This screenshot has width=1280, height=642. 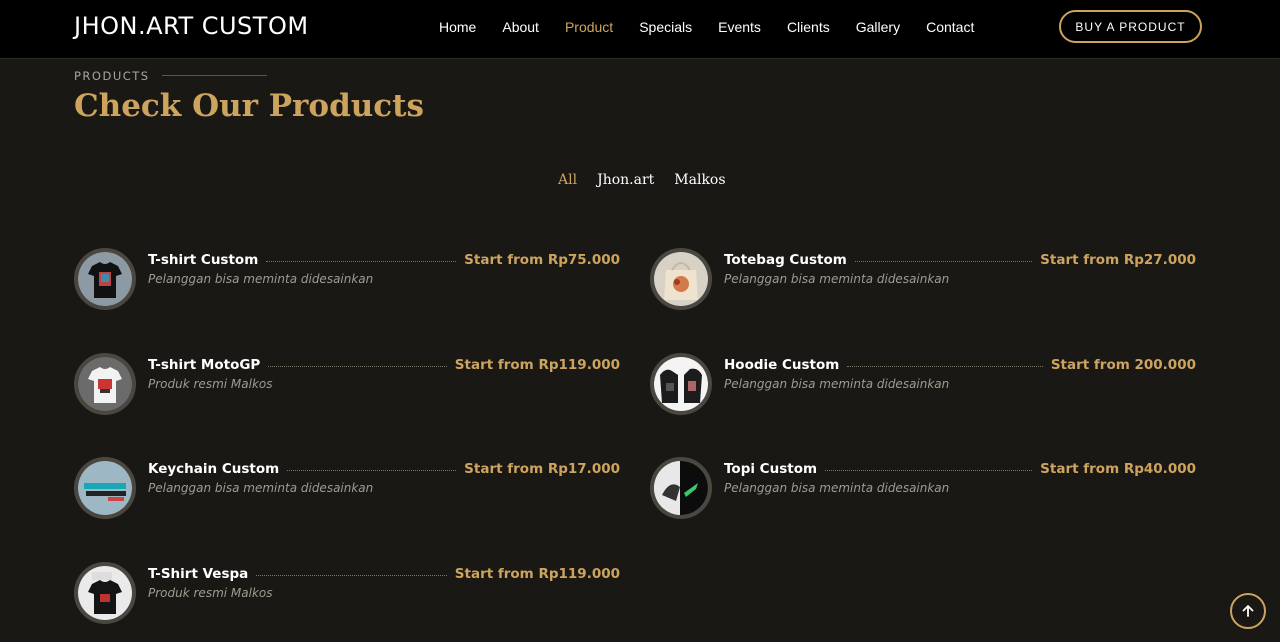 What do you see at coordinates (739, 27) in the screenshot?
I see `nav-events: Events` at bounding box center [739, 27].